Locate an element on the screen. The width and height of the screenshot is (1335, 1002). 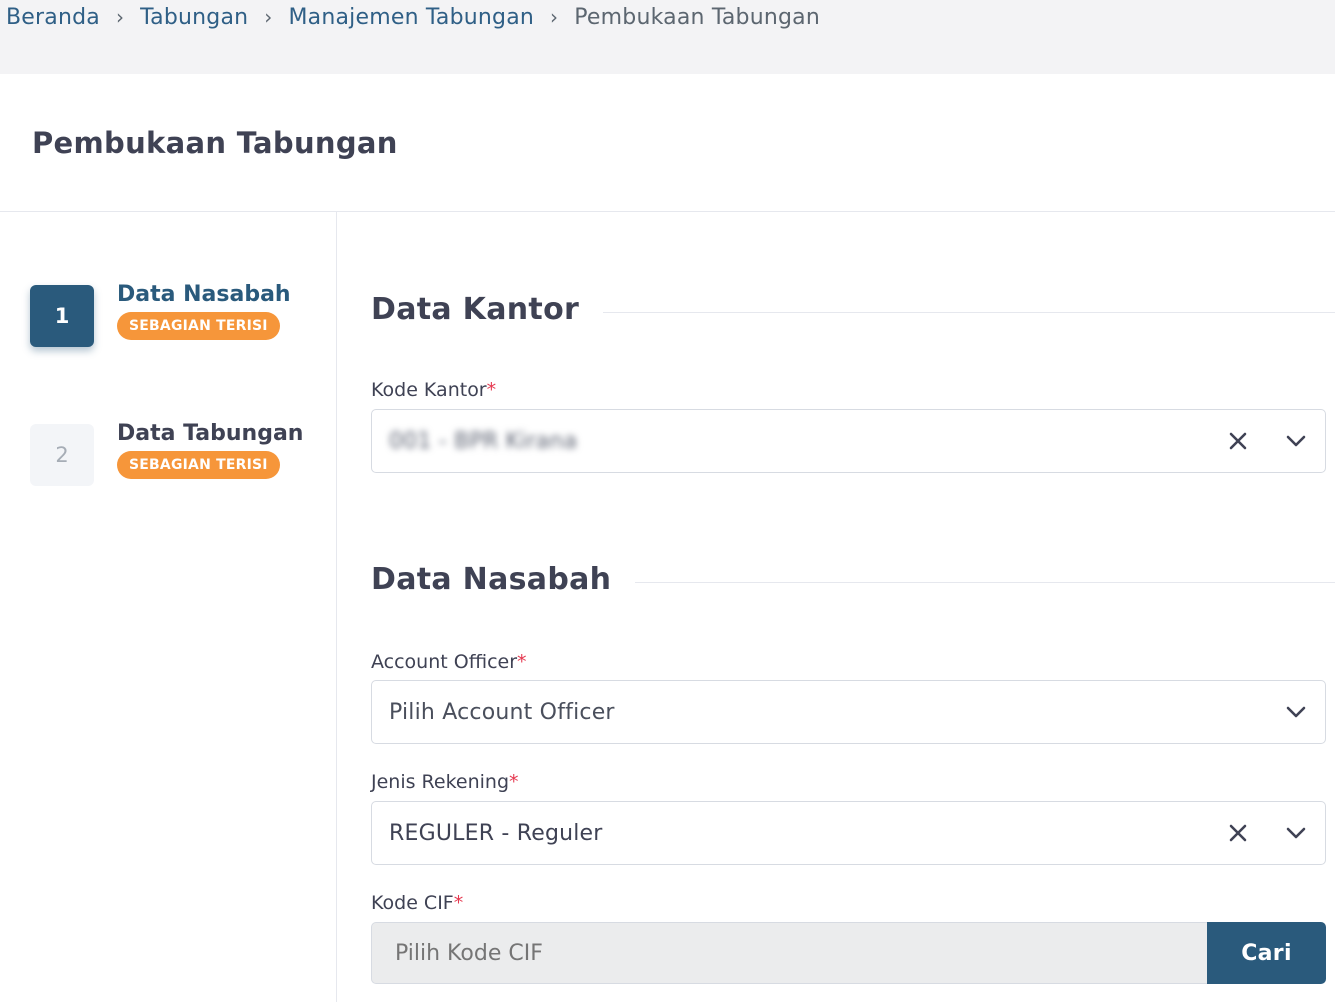
jenis-rekening-value: REGULER - Reguler is located at coordinates (496, 833).